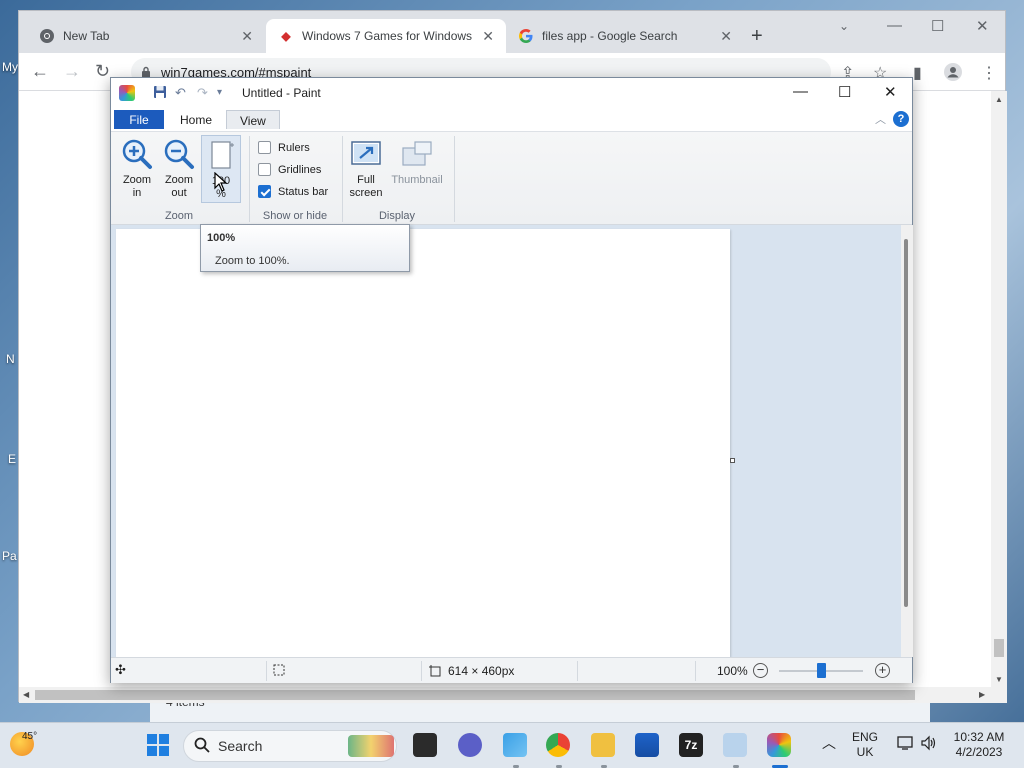 The width and height of the screenshot is (1024, 768). Describe the element at coordinates (865, 745) in the screenshot. I see `language-indicator: ENG UK` at that location.